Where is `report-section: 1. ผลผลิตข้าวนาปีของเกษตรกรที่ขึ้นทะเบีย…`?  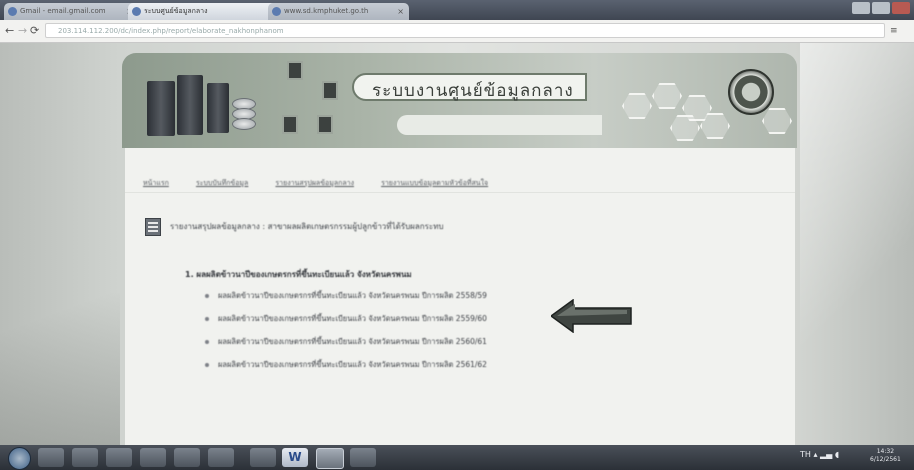 report-section: 1. ผลผลิตข้าวนาปีของเกษตรกรที่ขึ้นทะเบีย… is located at coordinates (298, 274).